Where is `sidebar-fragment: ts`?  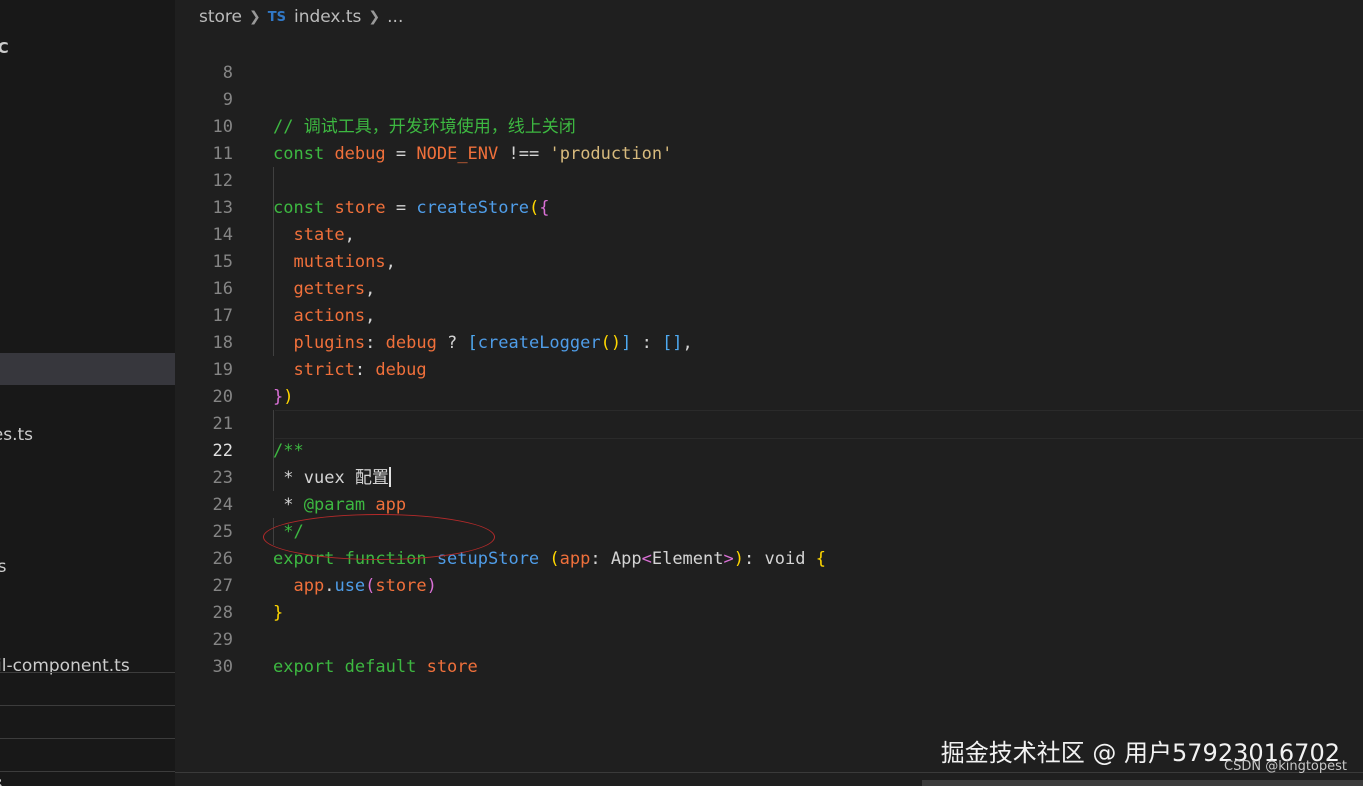 sidebar-fragment: ts is located at coordinates (3, 567).